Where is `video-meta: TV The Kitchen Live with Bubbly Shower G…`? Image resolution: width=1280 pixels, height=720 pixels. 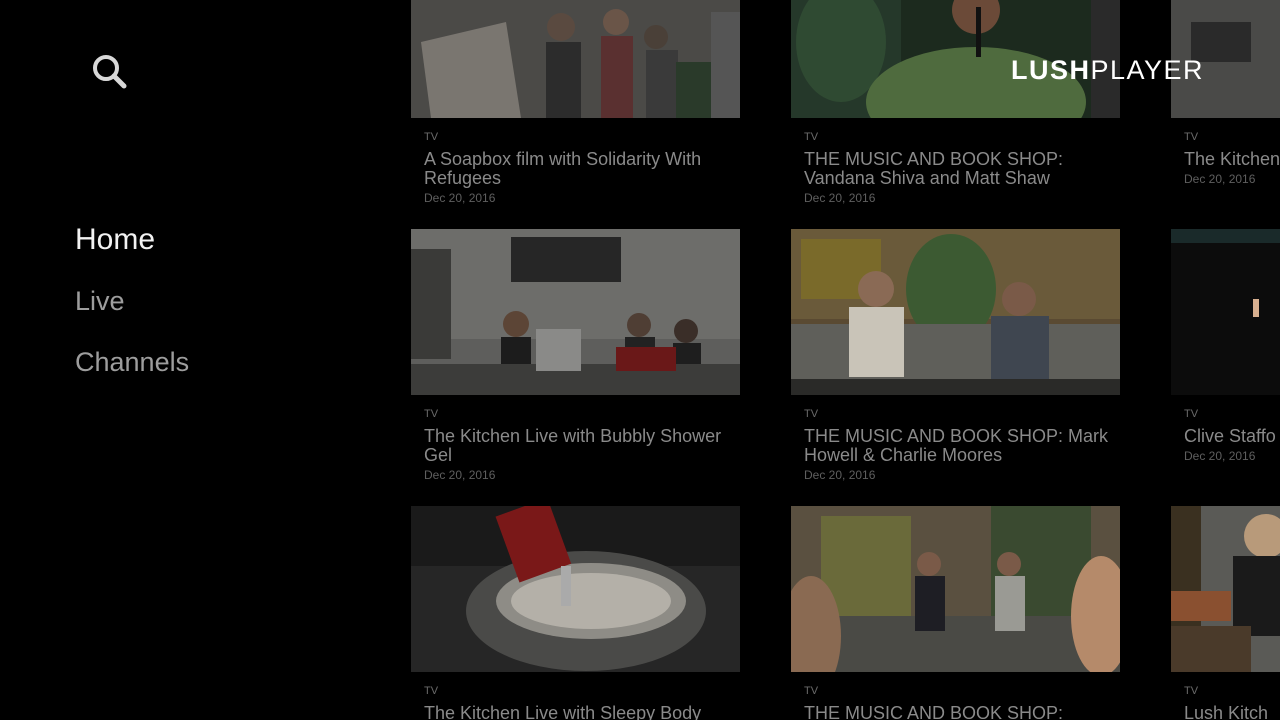
video-meta: TV The Kitchen Live with Bubbly Shower G… is located at coordinates (579, 444).